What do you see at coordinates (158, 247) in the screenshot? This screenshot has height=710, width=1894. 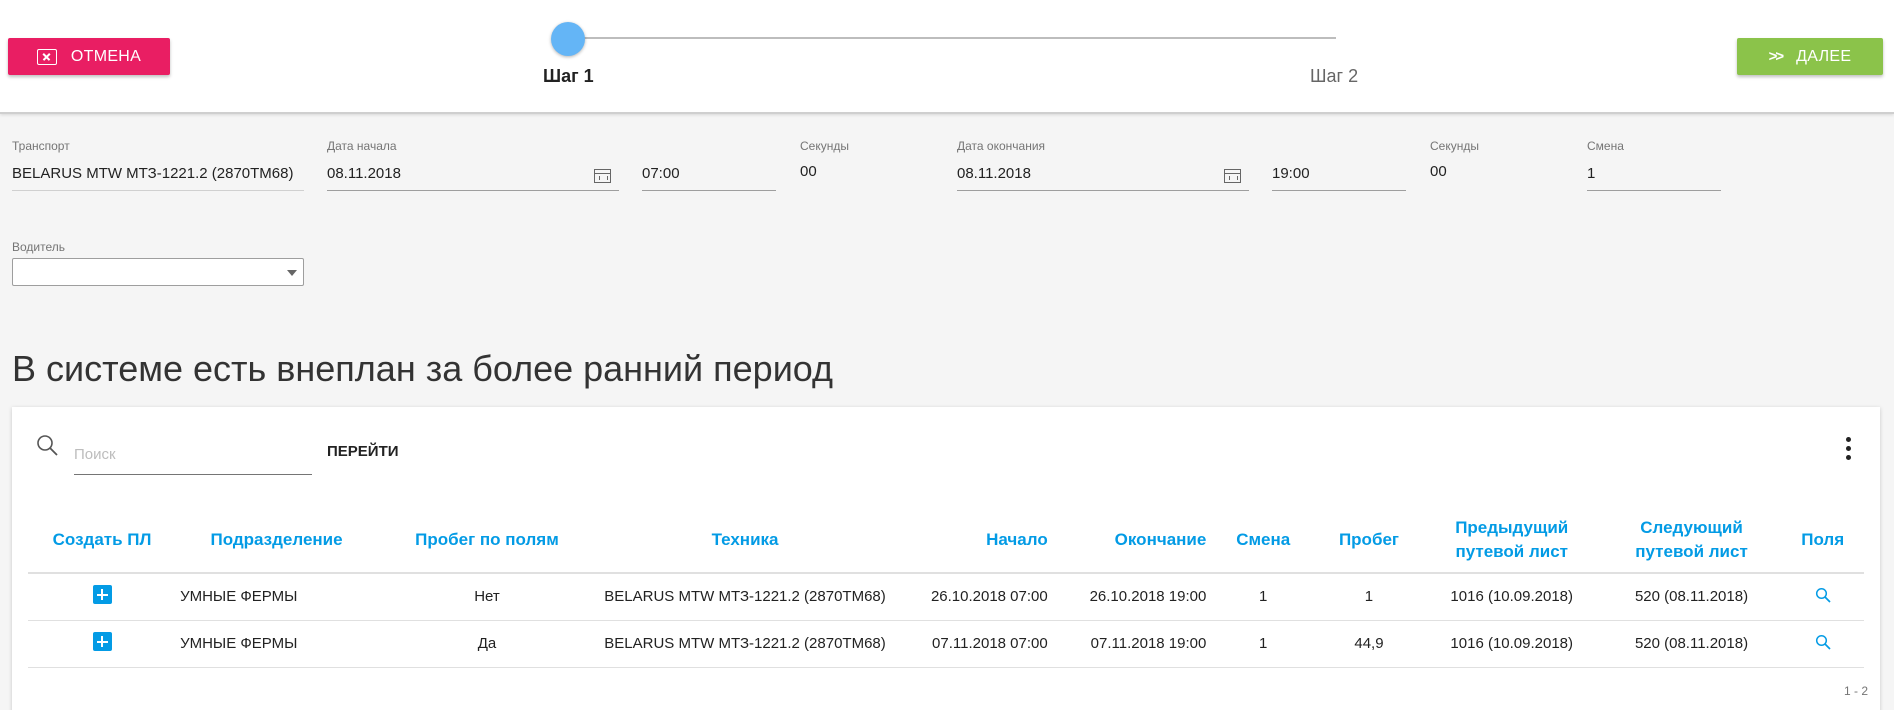 I see `driver-field-label-wrap: Водитель` at bounding box center [158, 247].